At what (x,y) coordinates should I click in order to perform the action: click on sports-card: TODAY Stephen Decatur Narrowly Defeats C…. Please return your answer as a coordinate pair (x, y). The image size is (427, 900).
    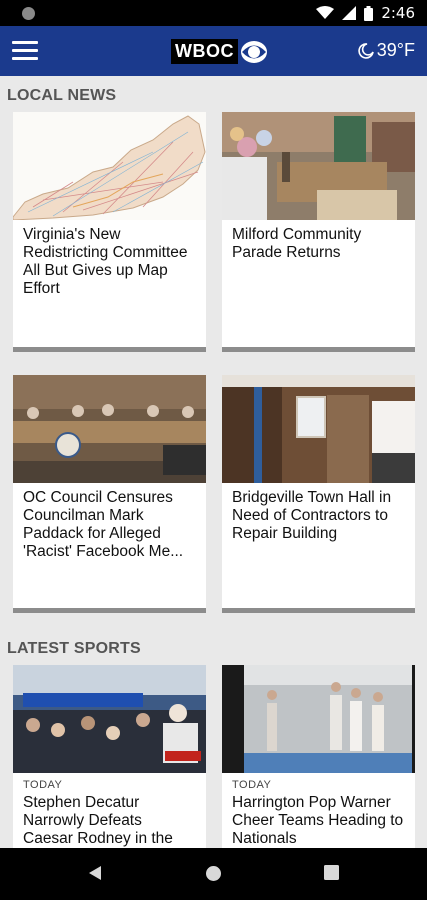
    Looking at the image, I should click on (109, 756).